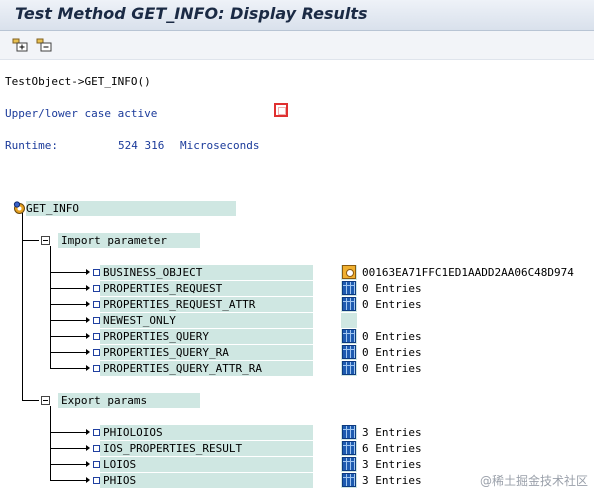 This screenshot has width=594, height=491. What do you see at coordinates (179, 304) in the screenshot?
I see `parameter-name: PROPERTIES_REQUEST_ATTR` at bounding box center [179, 304].